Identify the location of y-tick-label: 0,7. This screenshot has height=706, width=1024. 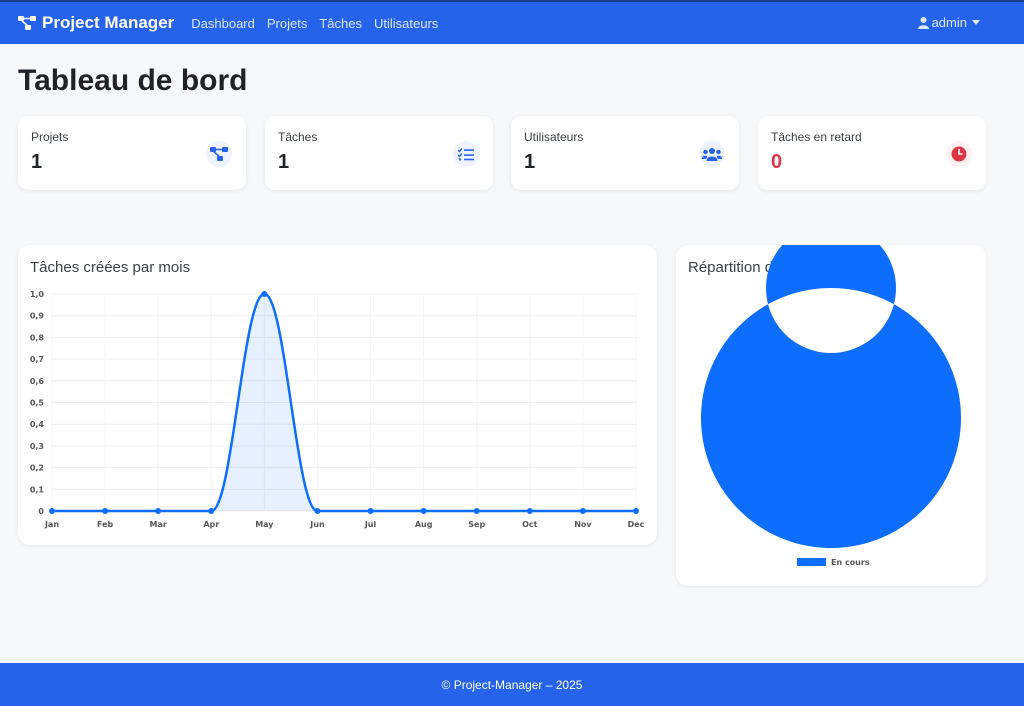
(37, 359).